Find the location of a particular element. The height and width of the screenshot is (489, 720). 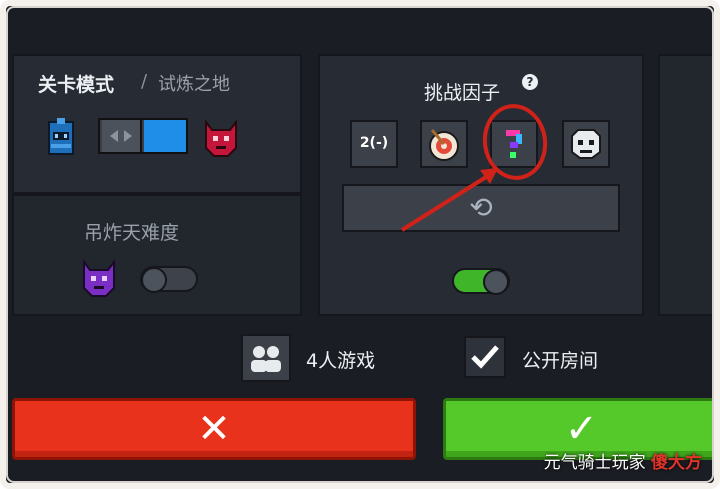

factor-slot-1: 2(-) is located at coordinates (374, 144).